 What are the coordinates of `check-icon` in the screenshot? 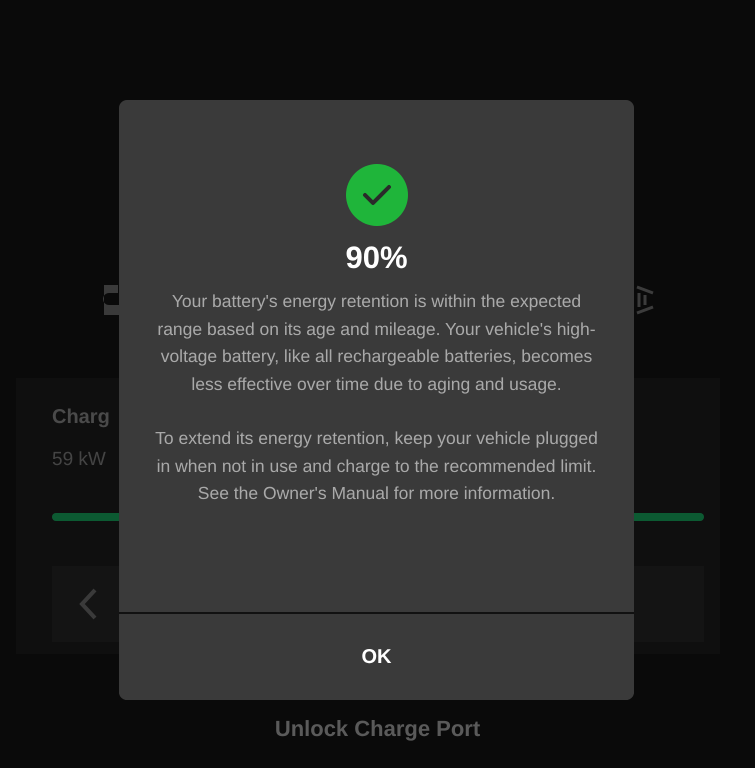 It's located at (377, 195).